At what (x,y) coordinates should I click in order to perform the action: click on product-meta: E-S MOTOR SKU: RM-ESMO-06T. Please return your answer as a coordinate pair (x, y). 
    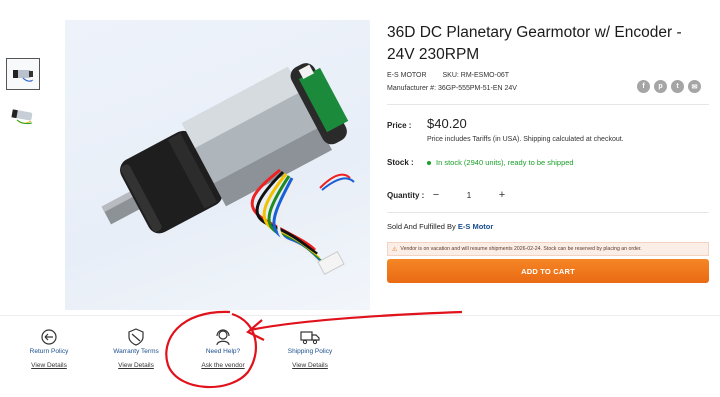
    Looking at the image, I should click on (448, 75).